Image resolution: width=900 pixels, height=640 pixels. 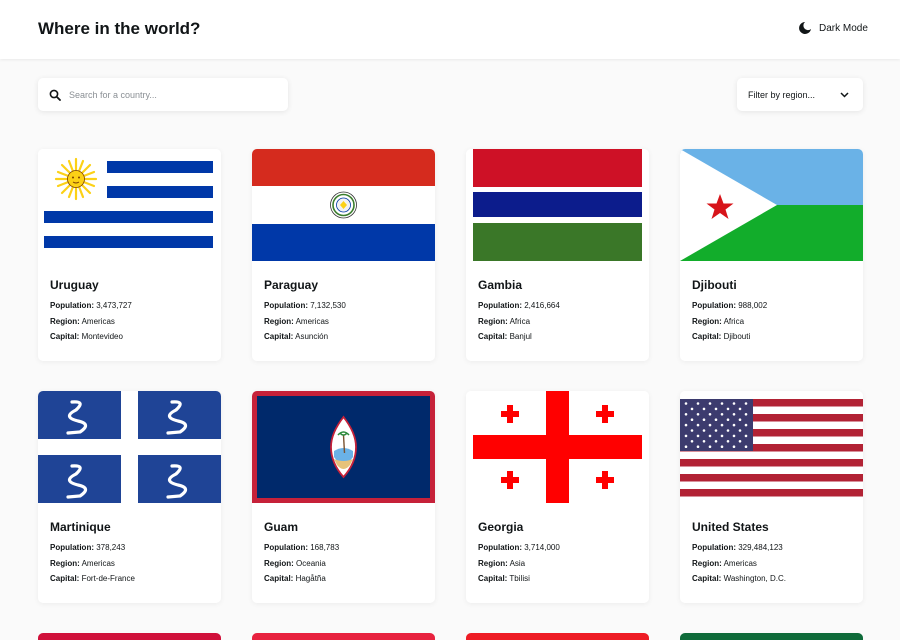 I want to click on population-stat: Population: 988,002, so click(x=730, y=305).